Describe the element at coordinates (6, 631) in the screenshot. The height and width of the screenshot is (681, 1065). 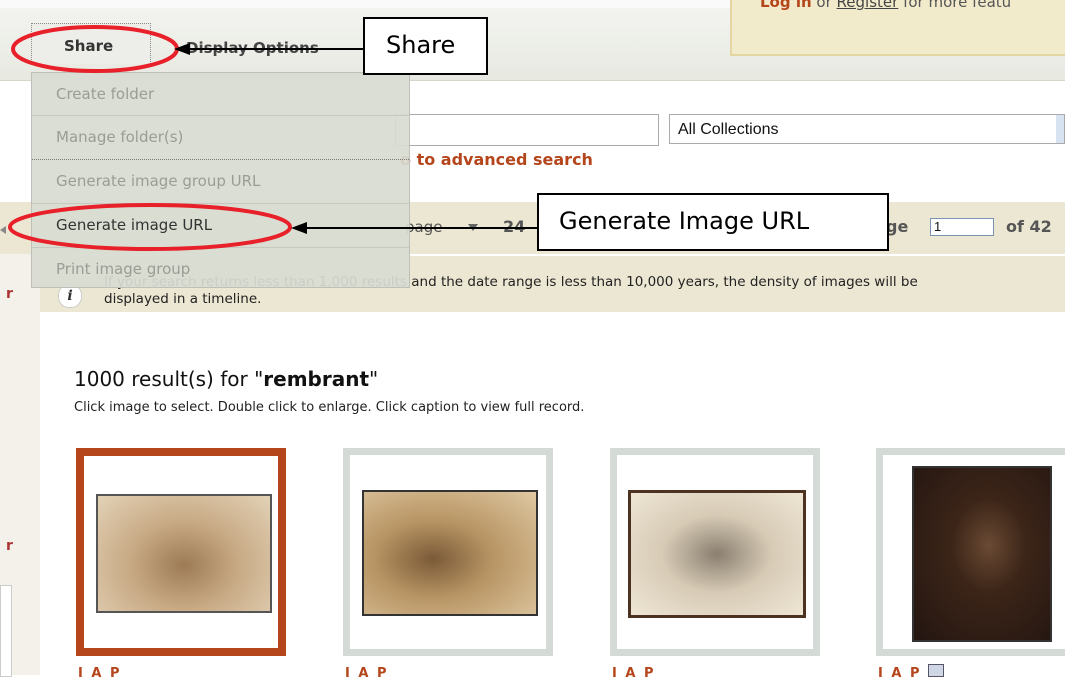
I see `sidebar-panel` at that location.